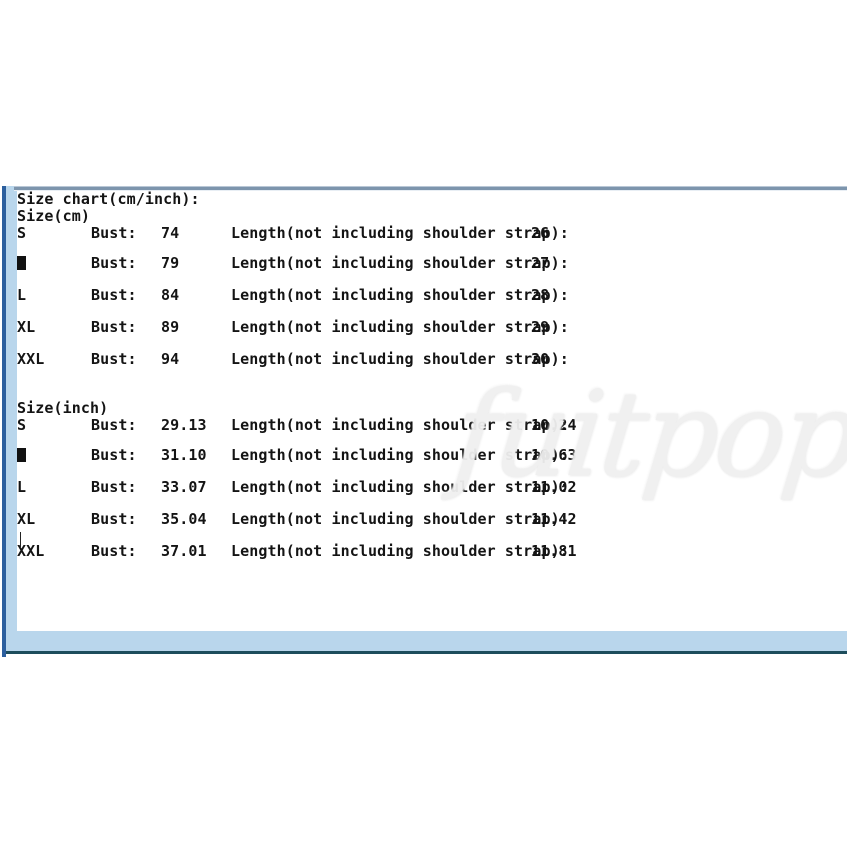 This screenshot has height=847, width=847. I want to click on section-heading-inch: Size(inch), so click(63, 408).